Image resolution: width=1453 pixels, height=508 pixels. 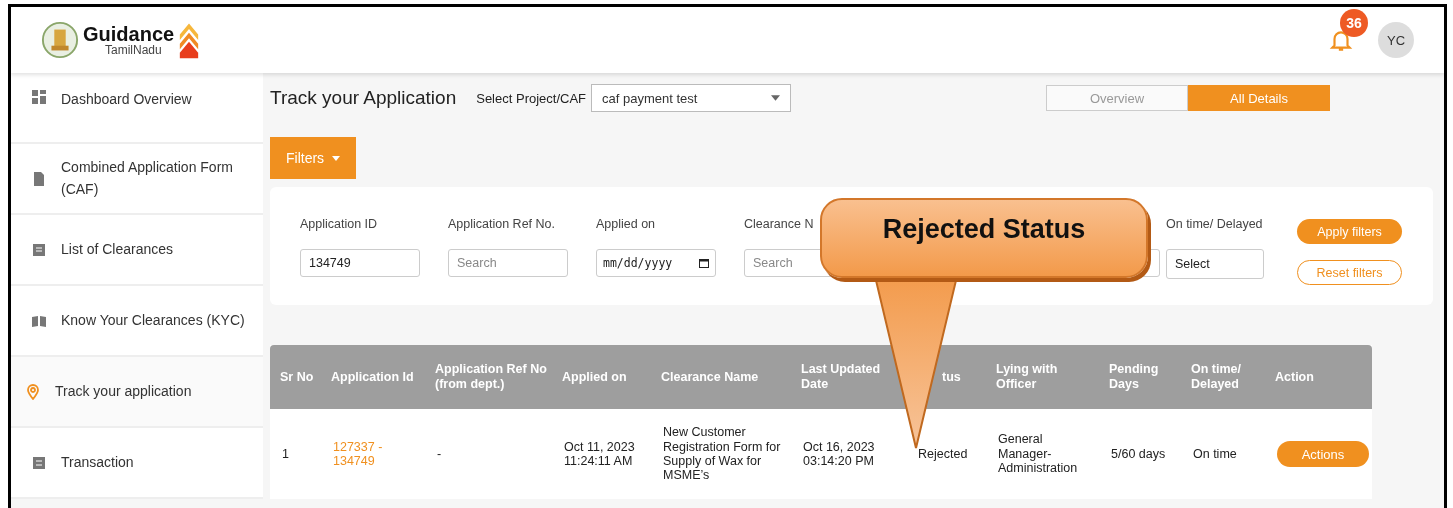 What do you see at coordinates (626, 225) in the screenshot?
I see `filter-label: Applied on` at bounding box center [626, 225].